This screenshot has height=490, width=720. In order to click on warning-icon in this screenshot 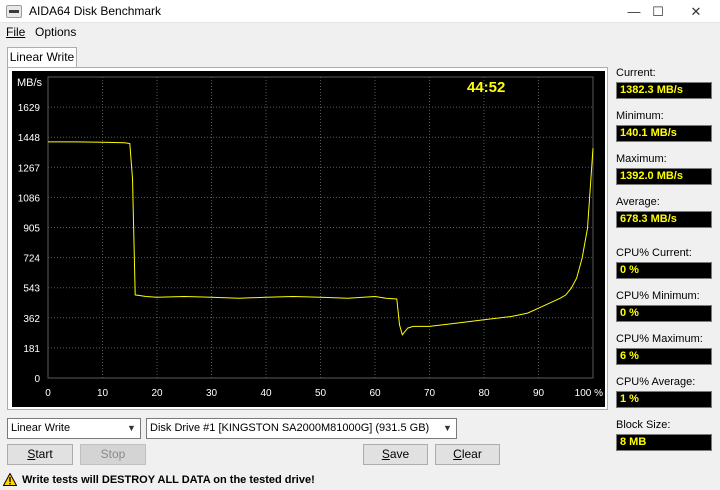, I will do `click(10, 479)`.